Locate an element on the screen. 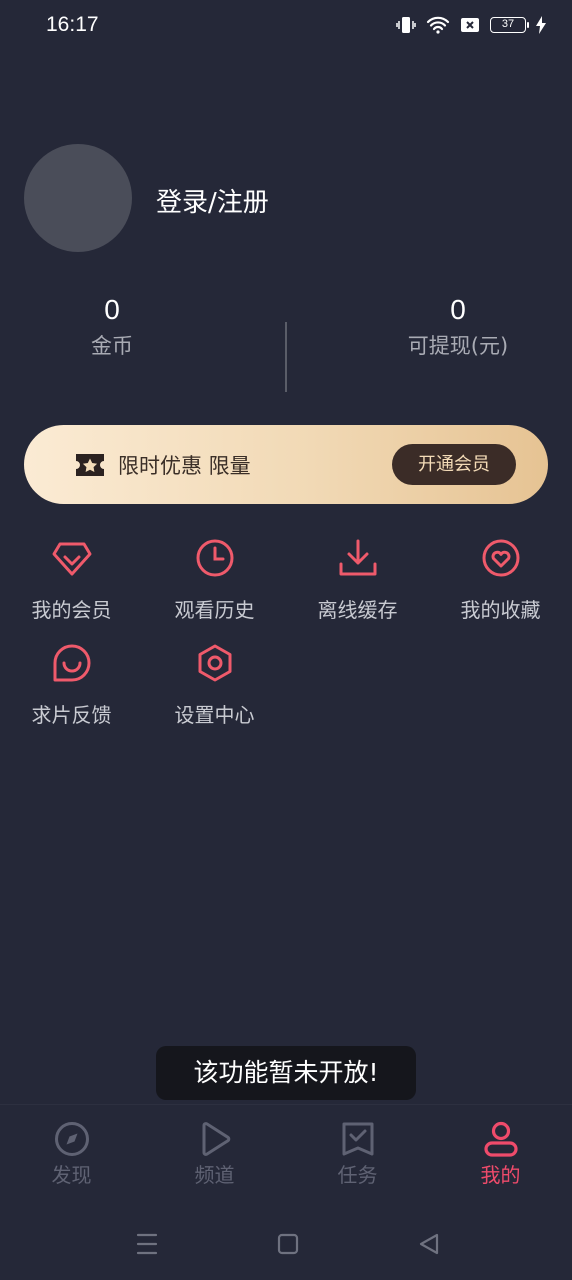 The height and width of the screenshot is (1280, 572). menu-item-settings: 设置中心 is located at coordinates (214, 685).